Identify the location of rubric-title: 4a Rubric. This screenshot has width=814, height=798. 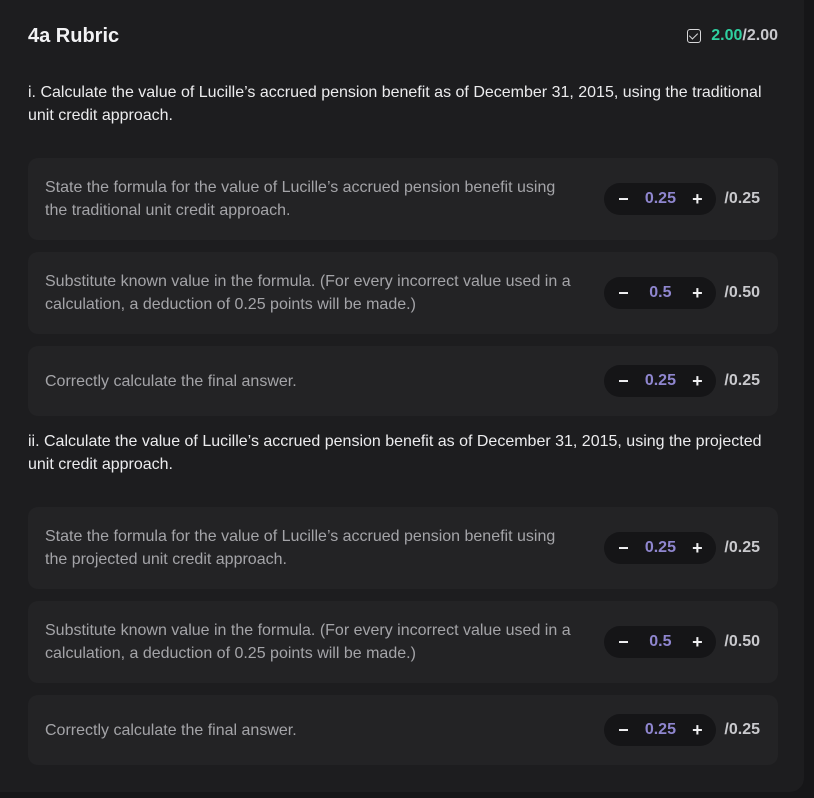
(74, 36).